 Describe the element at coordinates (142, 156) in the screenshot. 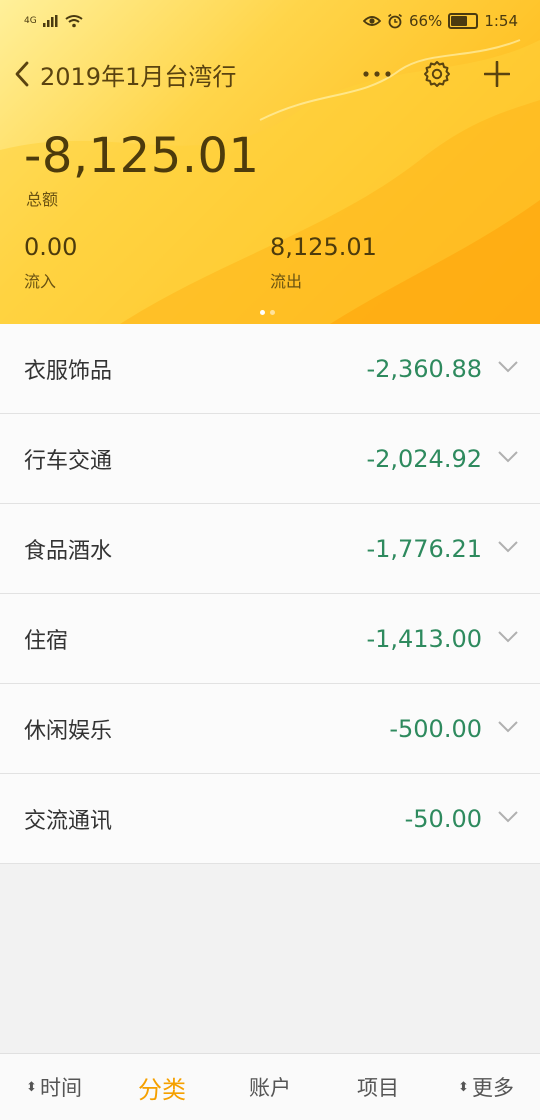

I see `total-amount: -8,125.01` at that location.